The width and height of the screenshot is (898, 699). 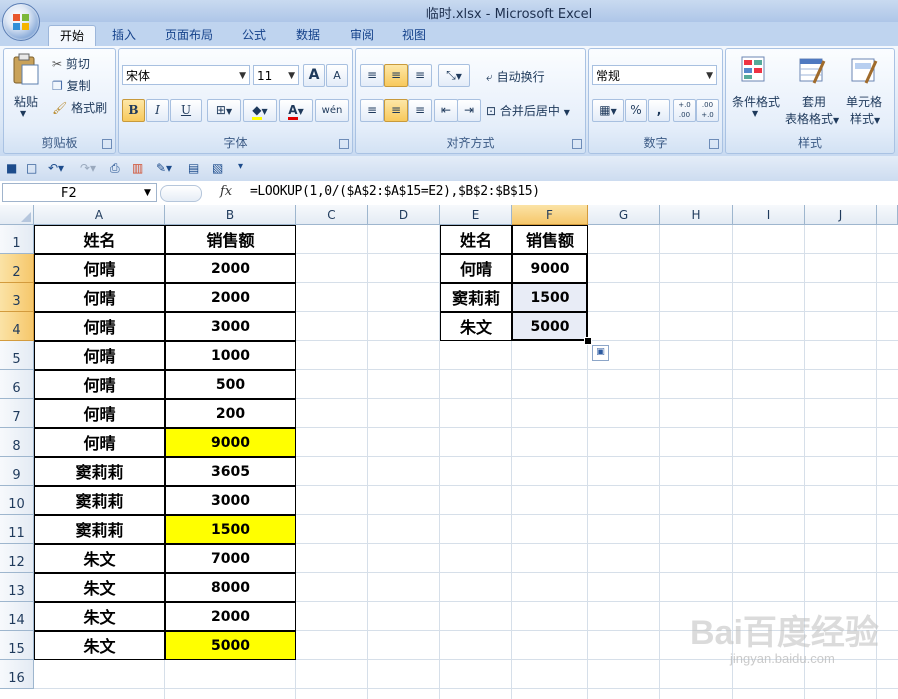 What do you see at coordinates (99, 355) in the screenshot?
I see `cell-A5: 何晴` at bounding box center [99, 355].